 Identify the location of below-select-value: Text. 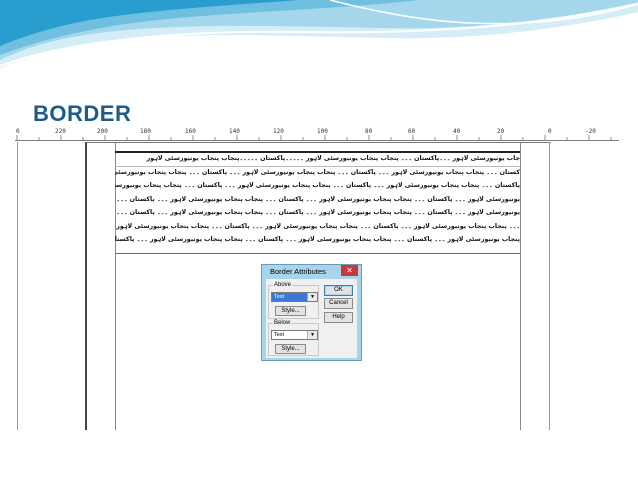
(279, 335).